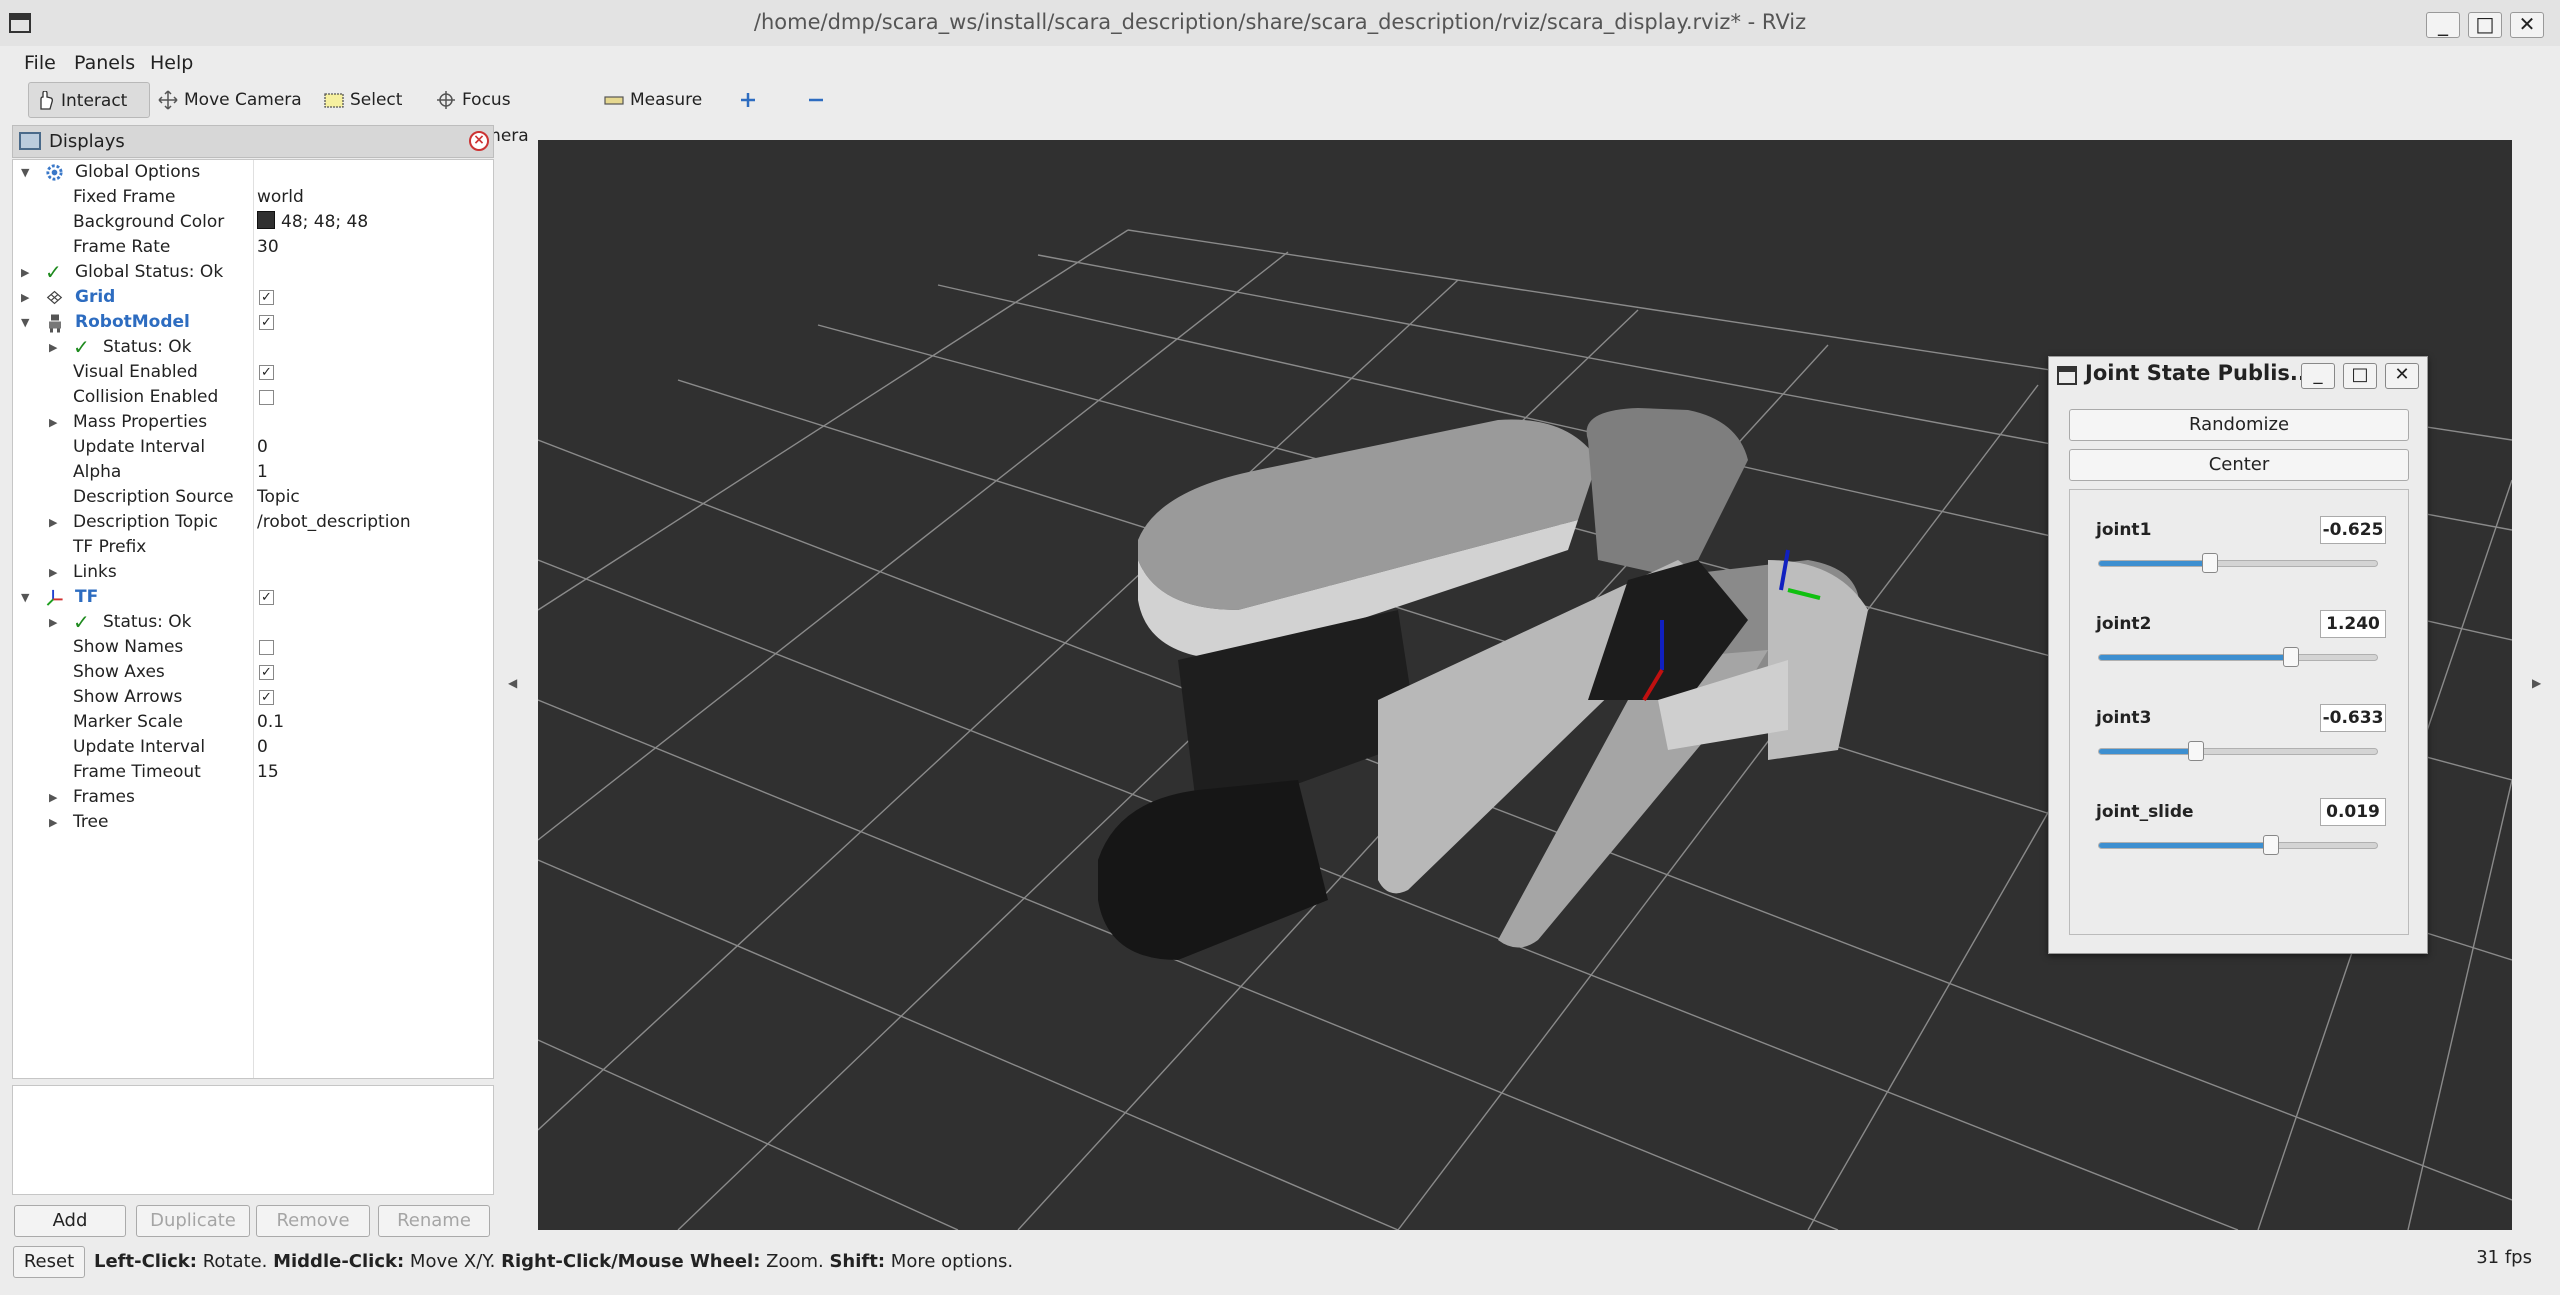 The width and height of the screenshot is (2560, 1295). I want to click on jsp-minimize-button: _, so click(2318, 376).